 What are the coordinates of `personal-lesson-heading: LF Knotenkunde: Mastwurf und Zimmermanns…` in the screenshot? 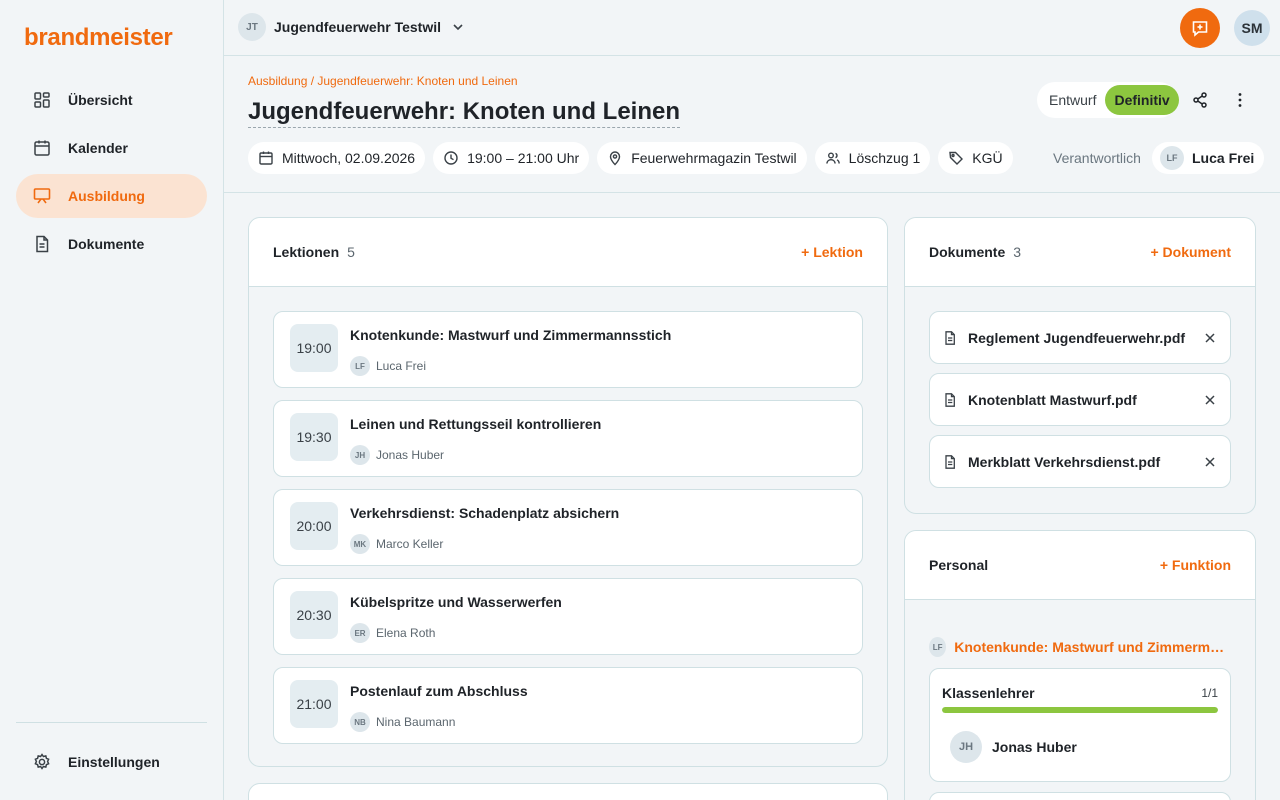 It's located at (1080, 647).